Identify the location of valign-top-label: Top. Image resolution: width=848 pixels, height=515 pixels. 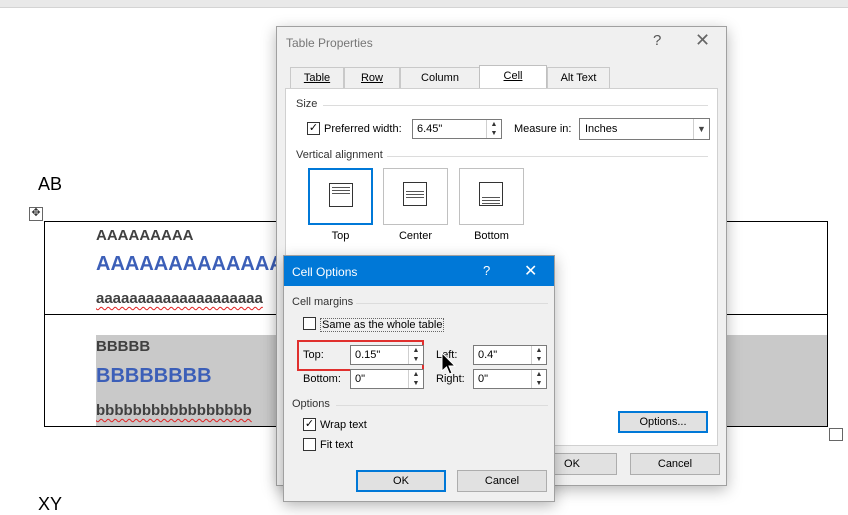
(340, 236).